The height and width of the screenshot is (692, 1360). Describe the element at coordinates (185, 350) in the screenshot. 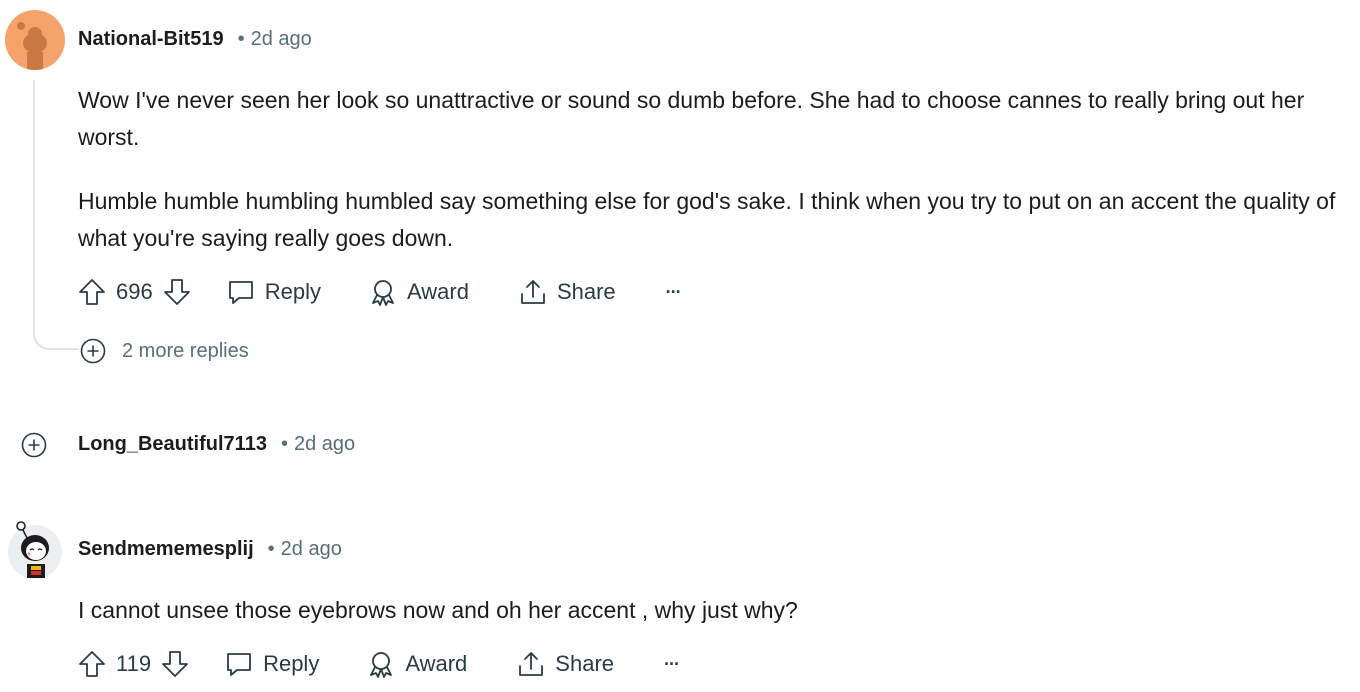

I see `more-replies-label: 2 more replies` at that location.